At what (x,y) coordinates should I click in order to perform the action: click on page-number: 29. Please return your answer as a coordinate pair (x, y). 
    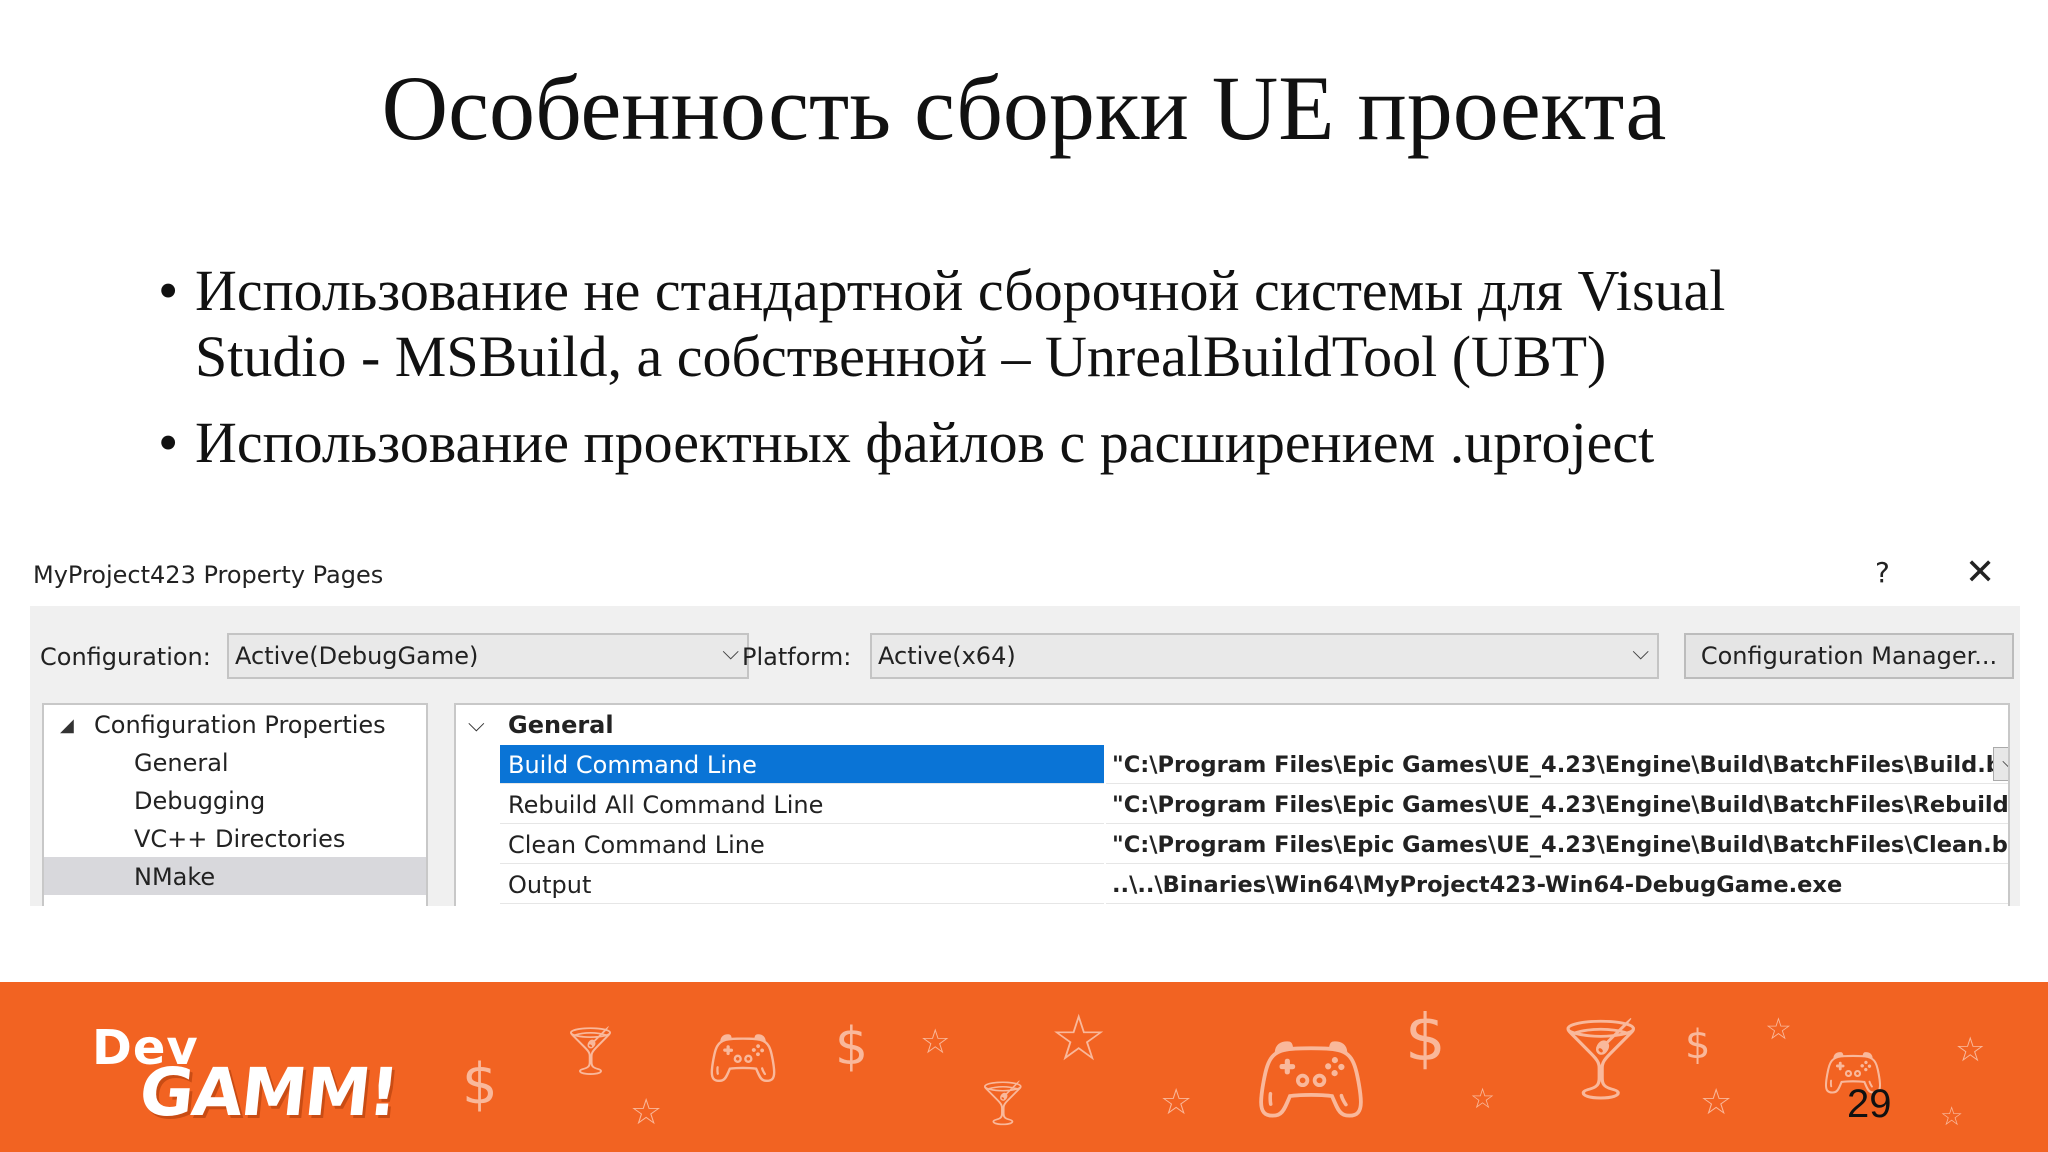
    Looking at the image, I should click on (1869, 1104).